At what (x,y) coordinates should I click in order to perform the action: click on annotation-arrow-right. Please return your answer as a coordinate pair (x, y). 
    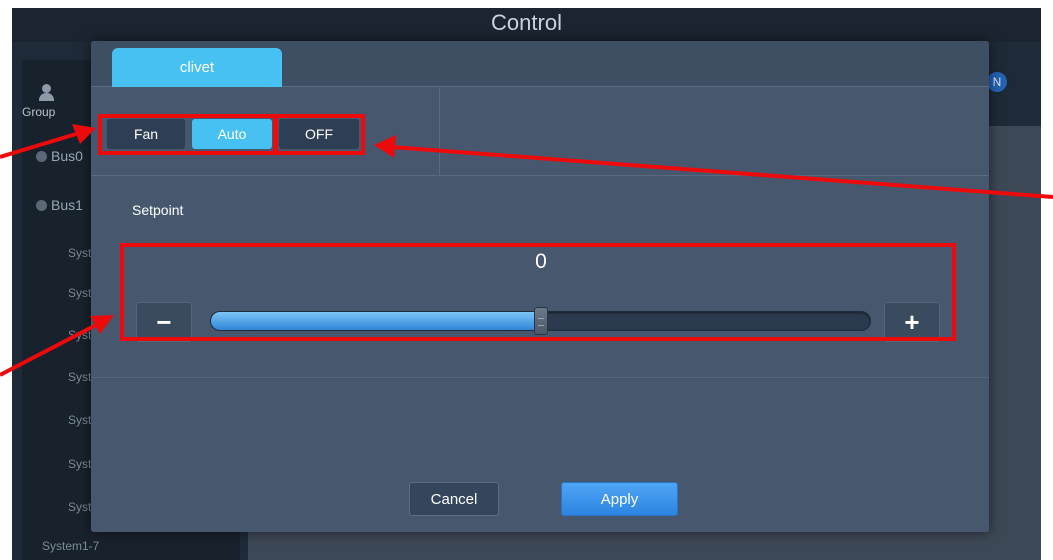
    Looking at the image, I should click on (713, 167).